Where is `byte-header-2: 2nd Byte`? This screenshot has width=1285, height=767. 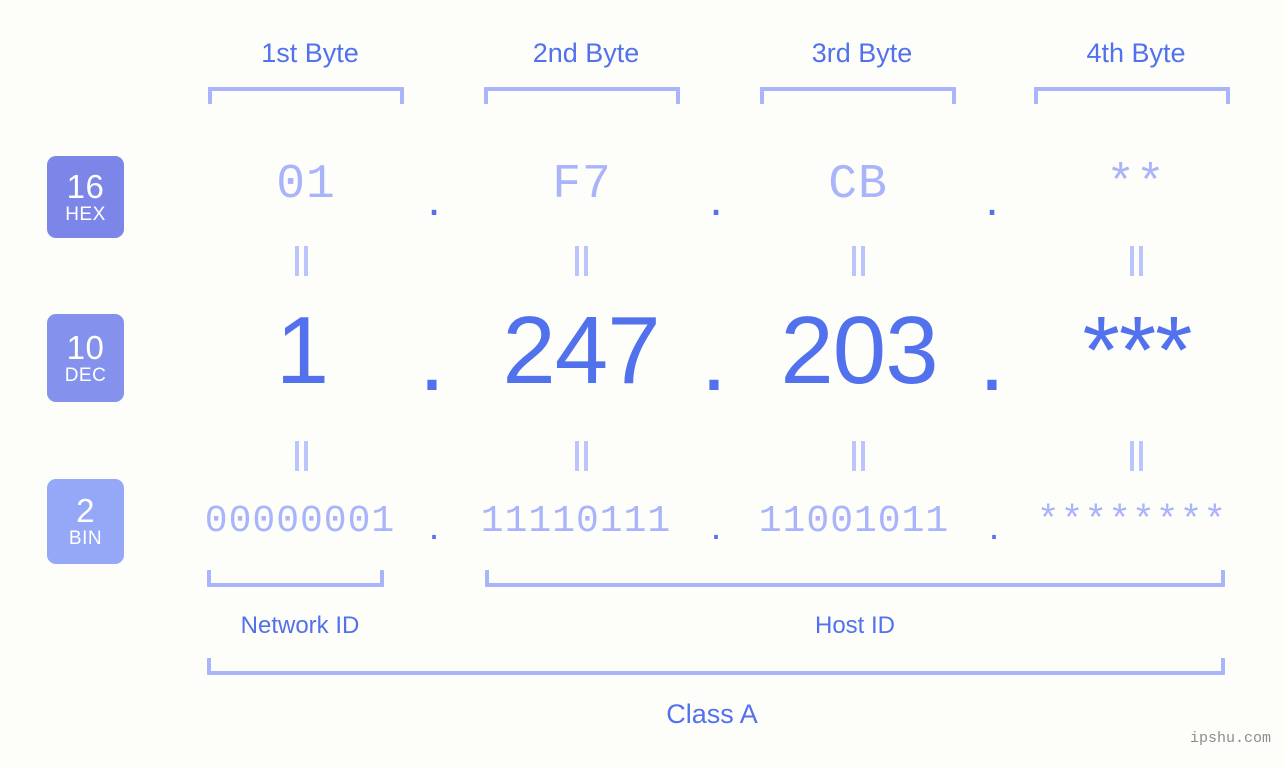
byte-header-2: 2nd Byte is located at coordinates (586, 53).